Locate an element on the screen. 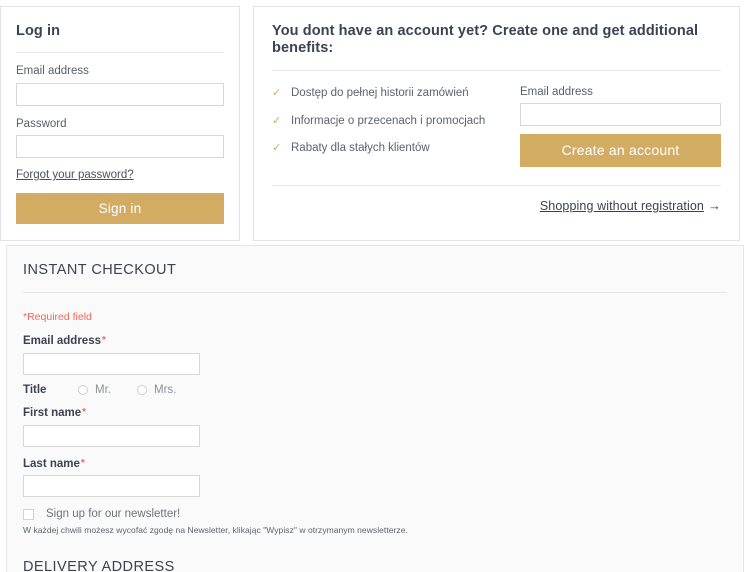  last-name-label: Last name* is located at coordinates (375, 465).